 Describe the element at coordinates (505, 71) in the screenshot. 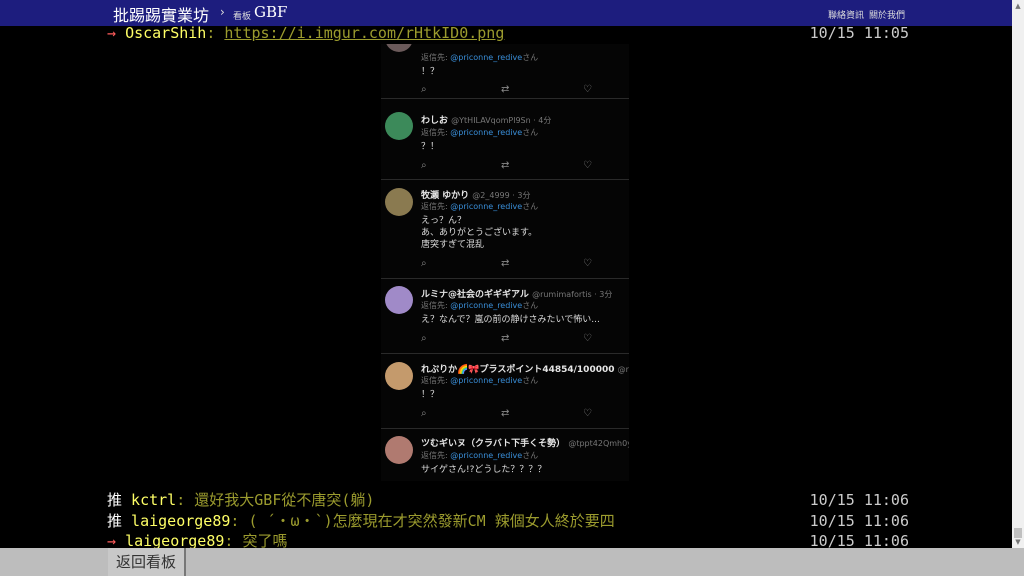

I see `tweet-item: 返信先: @priconne_rediveさん ！？ ⌕ ⇄ ♡` at that location.